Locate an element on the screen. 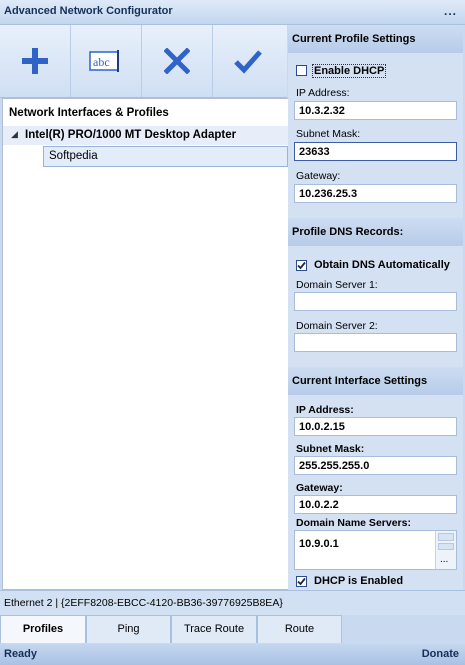  delete-profile-button is located at coordinates (177, 61).